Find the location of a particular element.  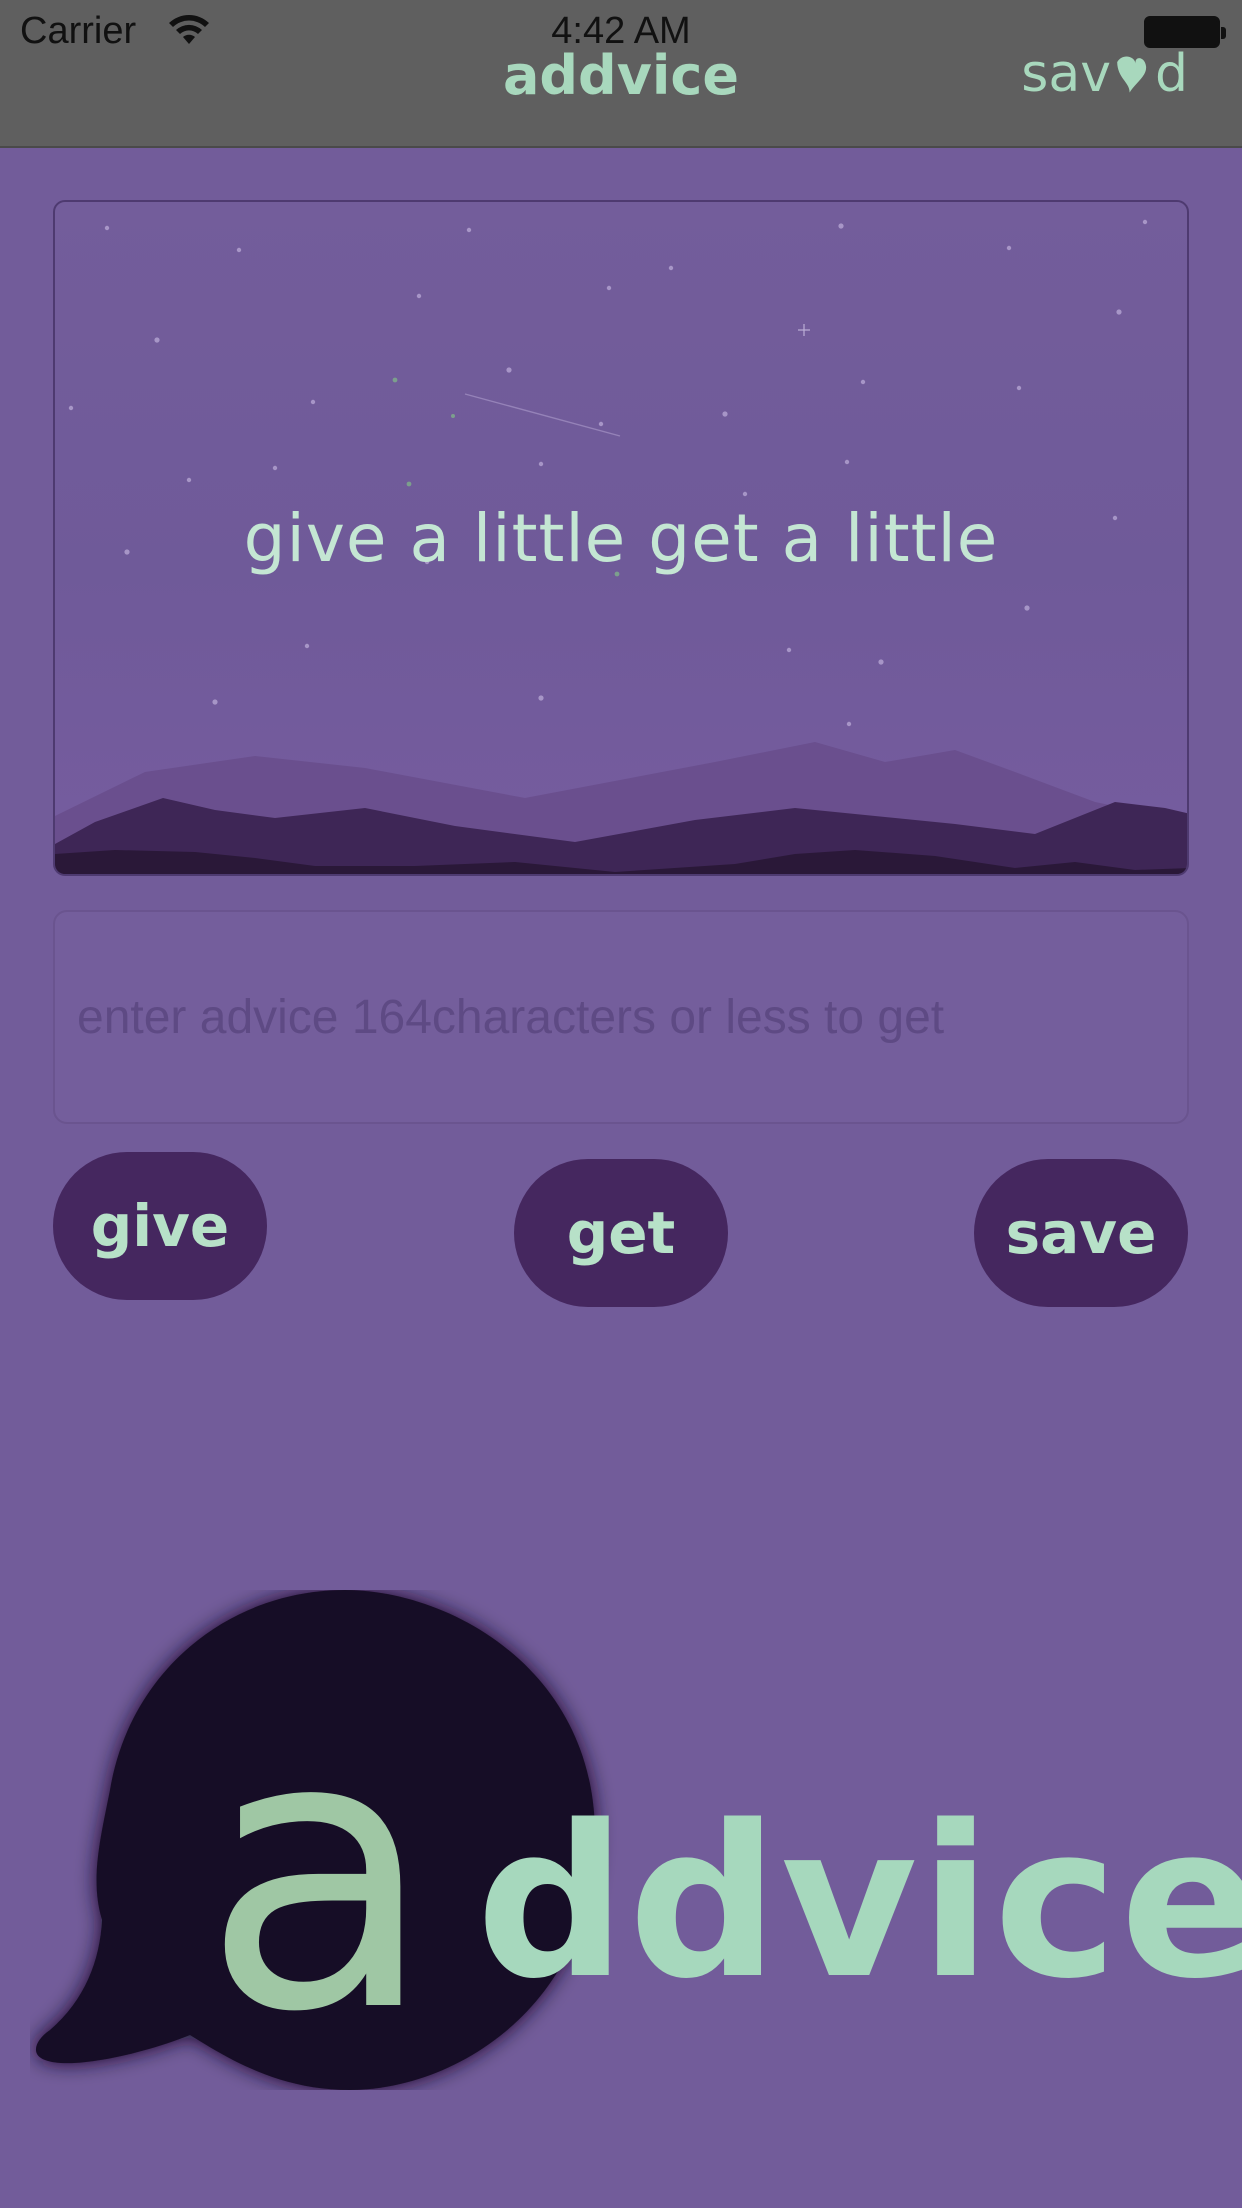

saved-button: sav d is located at coordinates (1104, 74).